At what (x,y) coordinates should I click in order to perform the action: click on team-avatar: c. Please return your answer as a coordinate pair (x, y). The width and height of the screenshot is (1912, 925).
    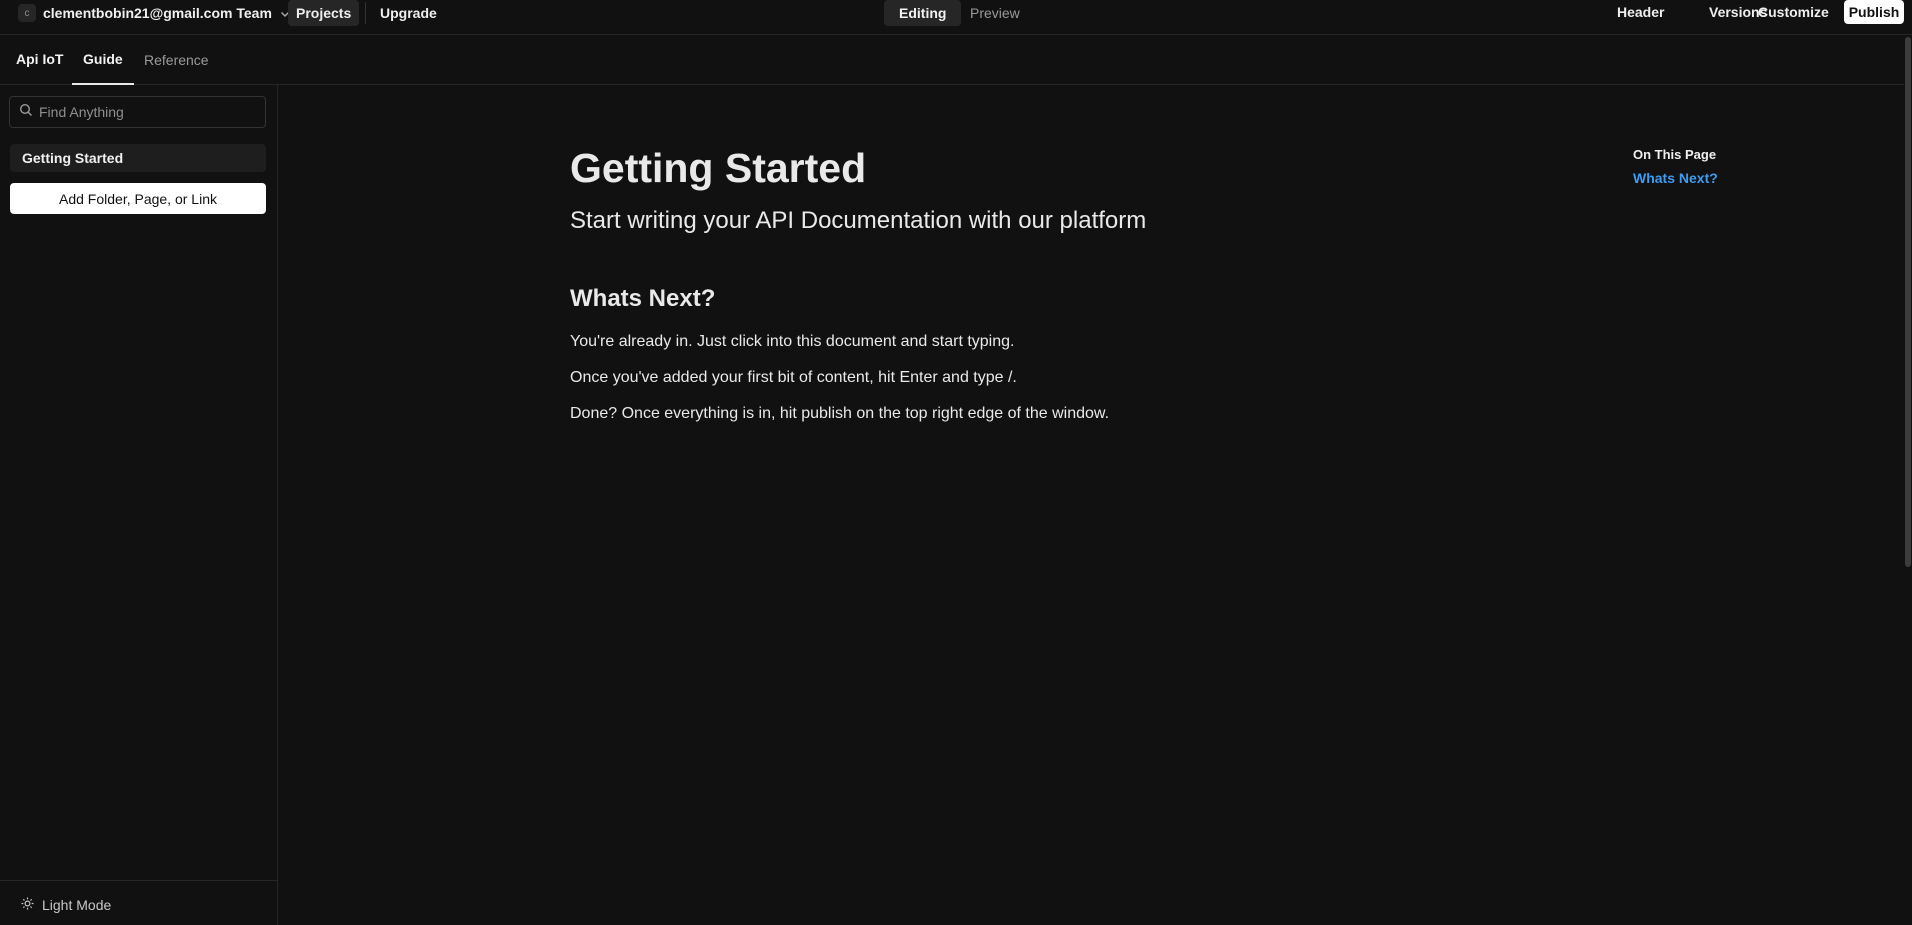
    Looking at the image, I should click on (27, 13).